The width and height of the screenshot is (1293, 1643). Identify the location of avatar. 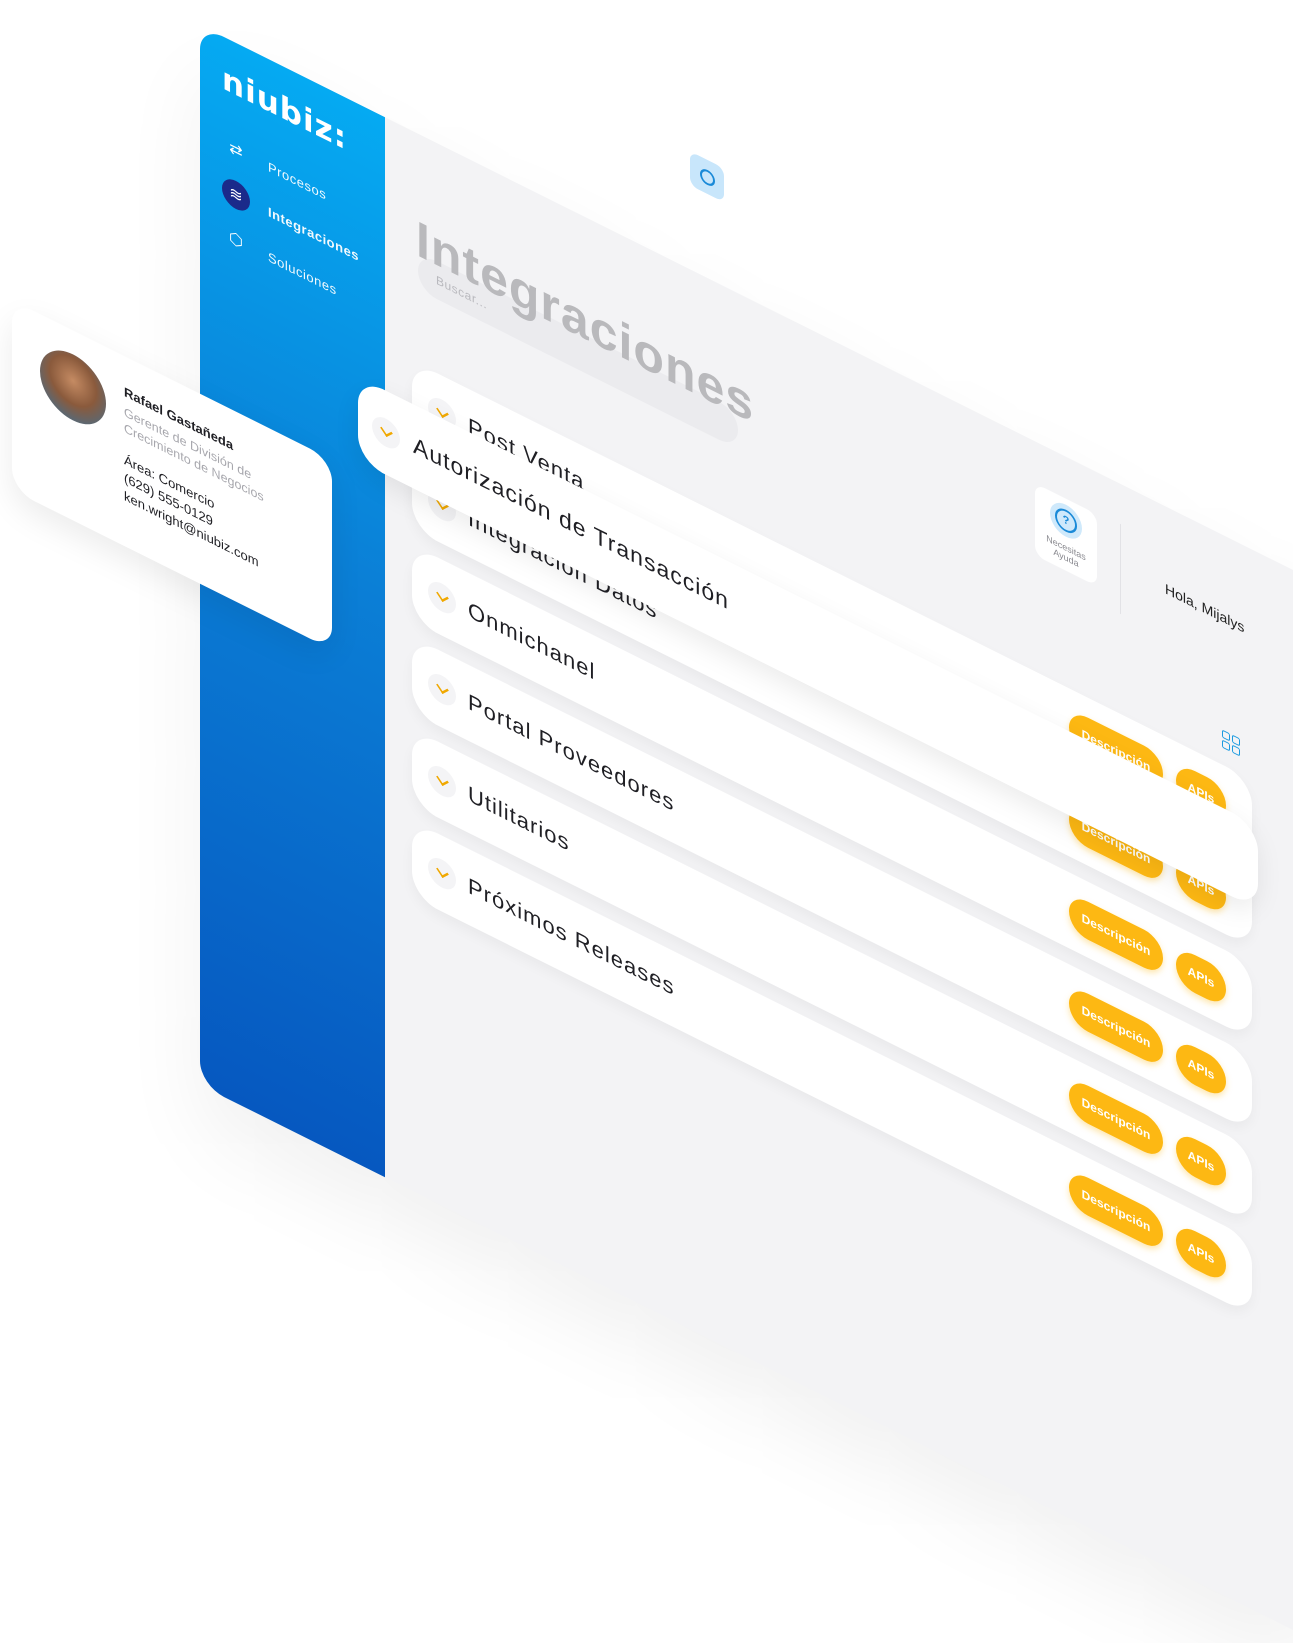
(73, 387).